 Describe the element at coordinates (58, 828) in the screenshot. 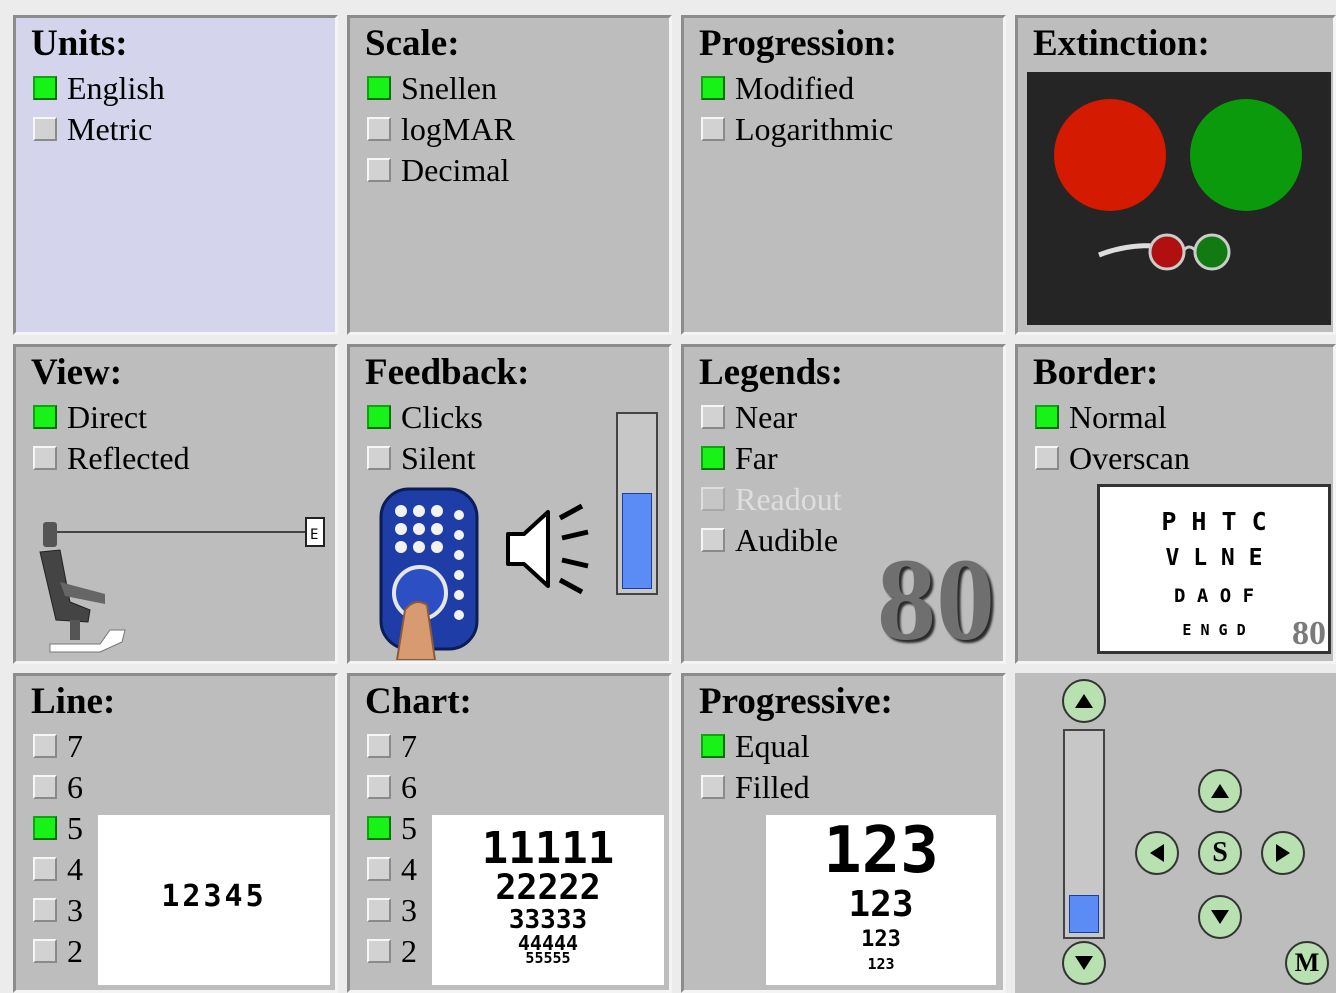

I see `line-option-5: 5` at that location.